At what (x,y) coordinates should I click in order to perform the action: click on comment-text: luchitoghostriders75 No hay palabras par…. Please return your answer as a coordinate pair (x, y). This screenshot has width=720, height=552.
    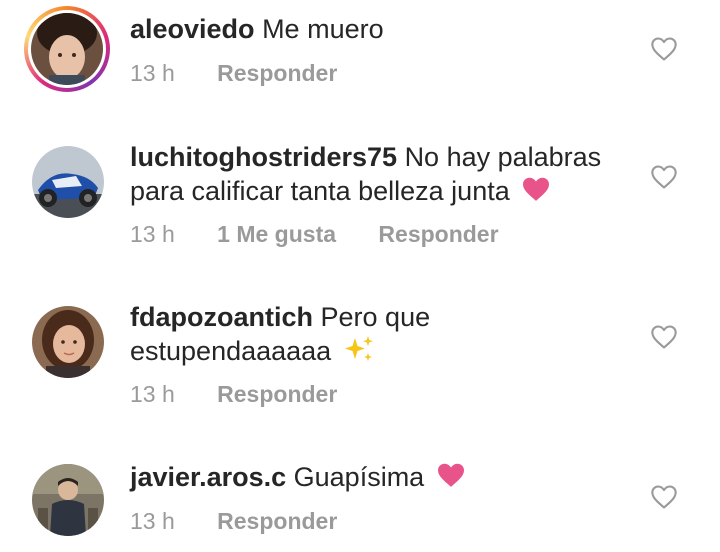
    Looking at the image, I should click on (380, 175).